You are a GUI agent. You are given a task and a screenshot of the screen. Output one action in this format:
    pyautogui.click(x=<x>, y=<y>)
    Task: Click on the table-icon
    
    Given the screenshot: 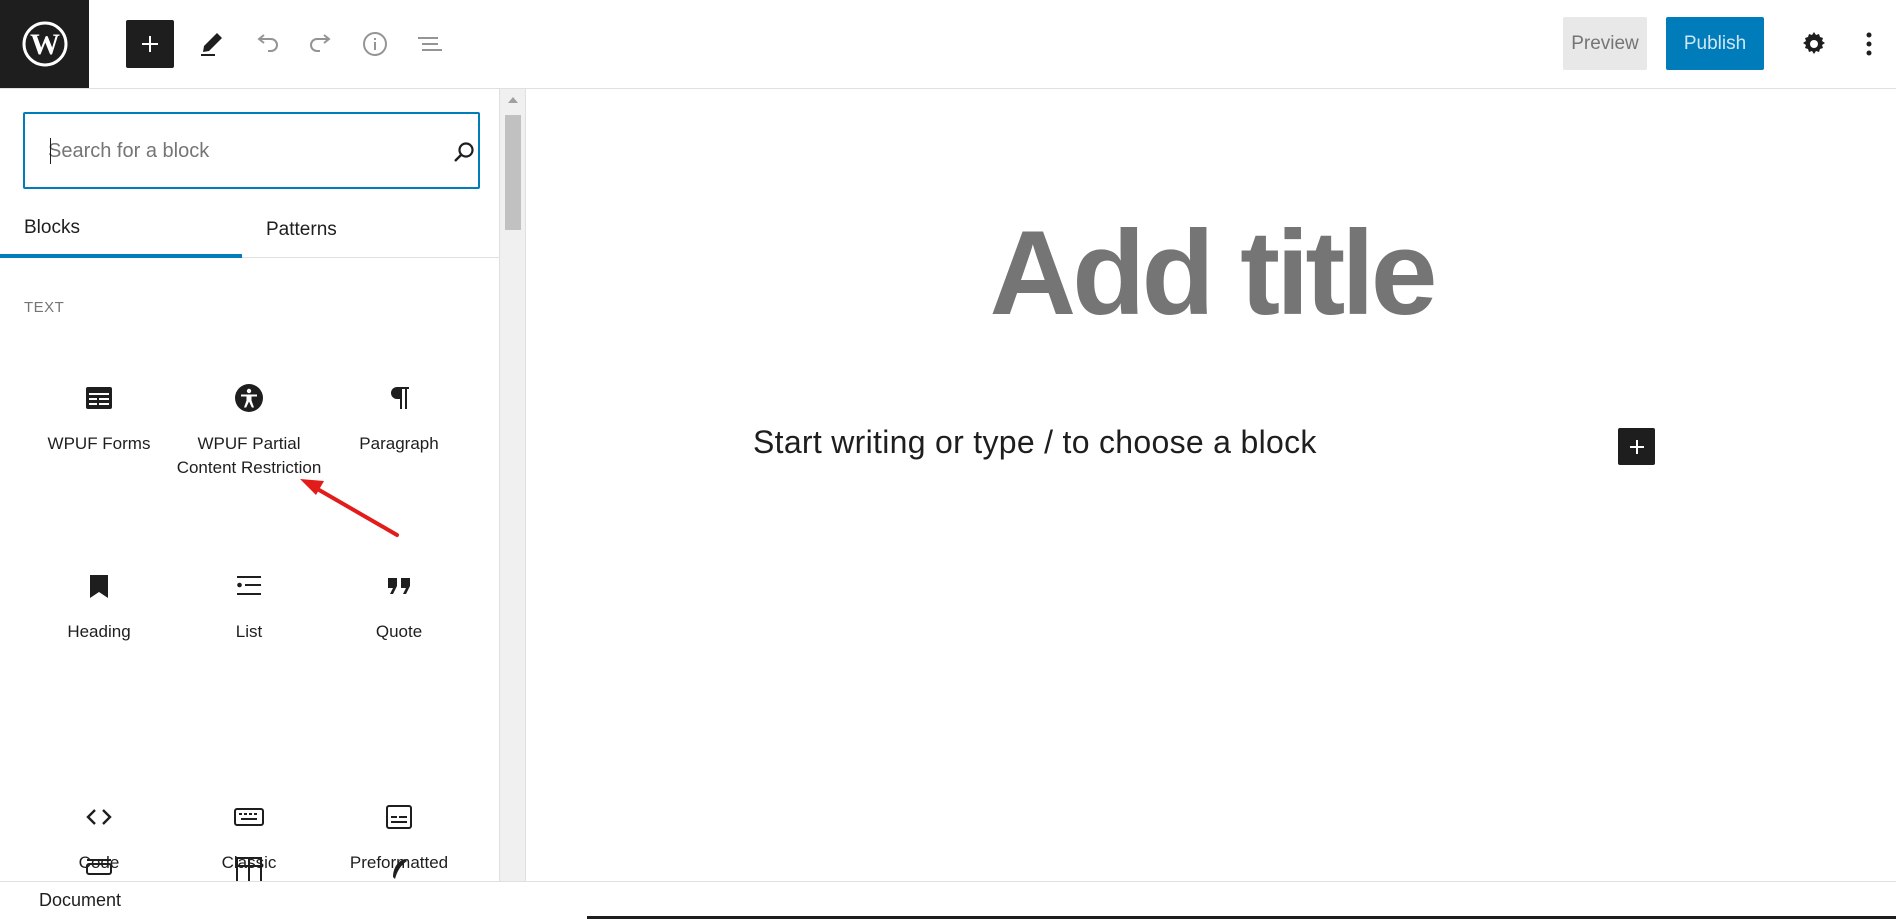 What is the action you would take?
    pyautogui.click(x=249, y=867)
    